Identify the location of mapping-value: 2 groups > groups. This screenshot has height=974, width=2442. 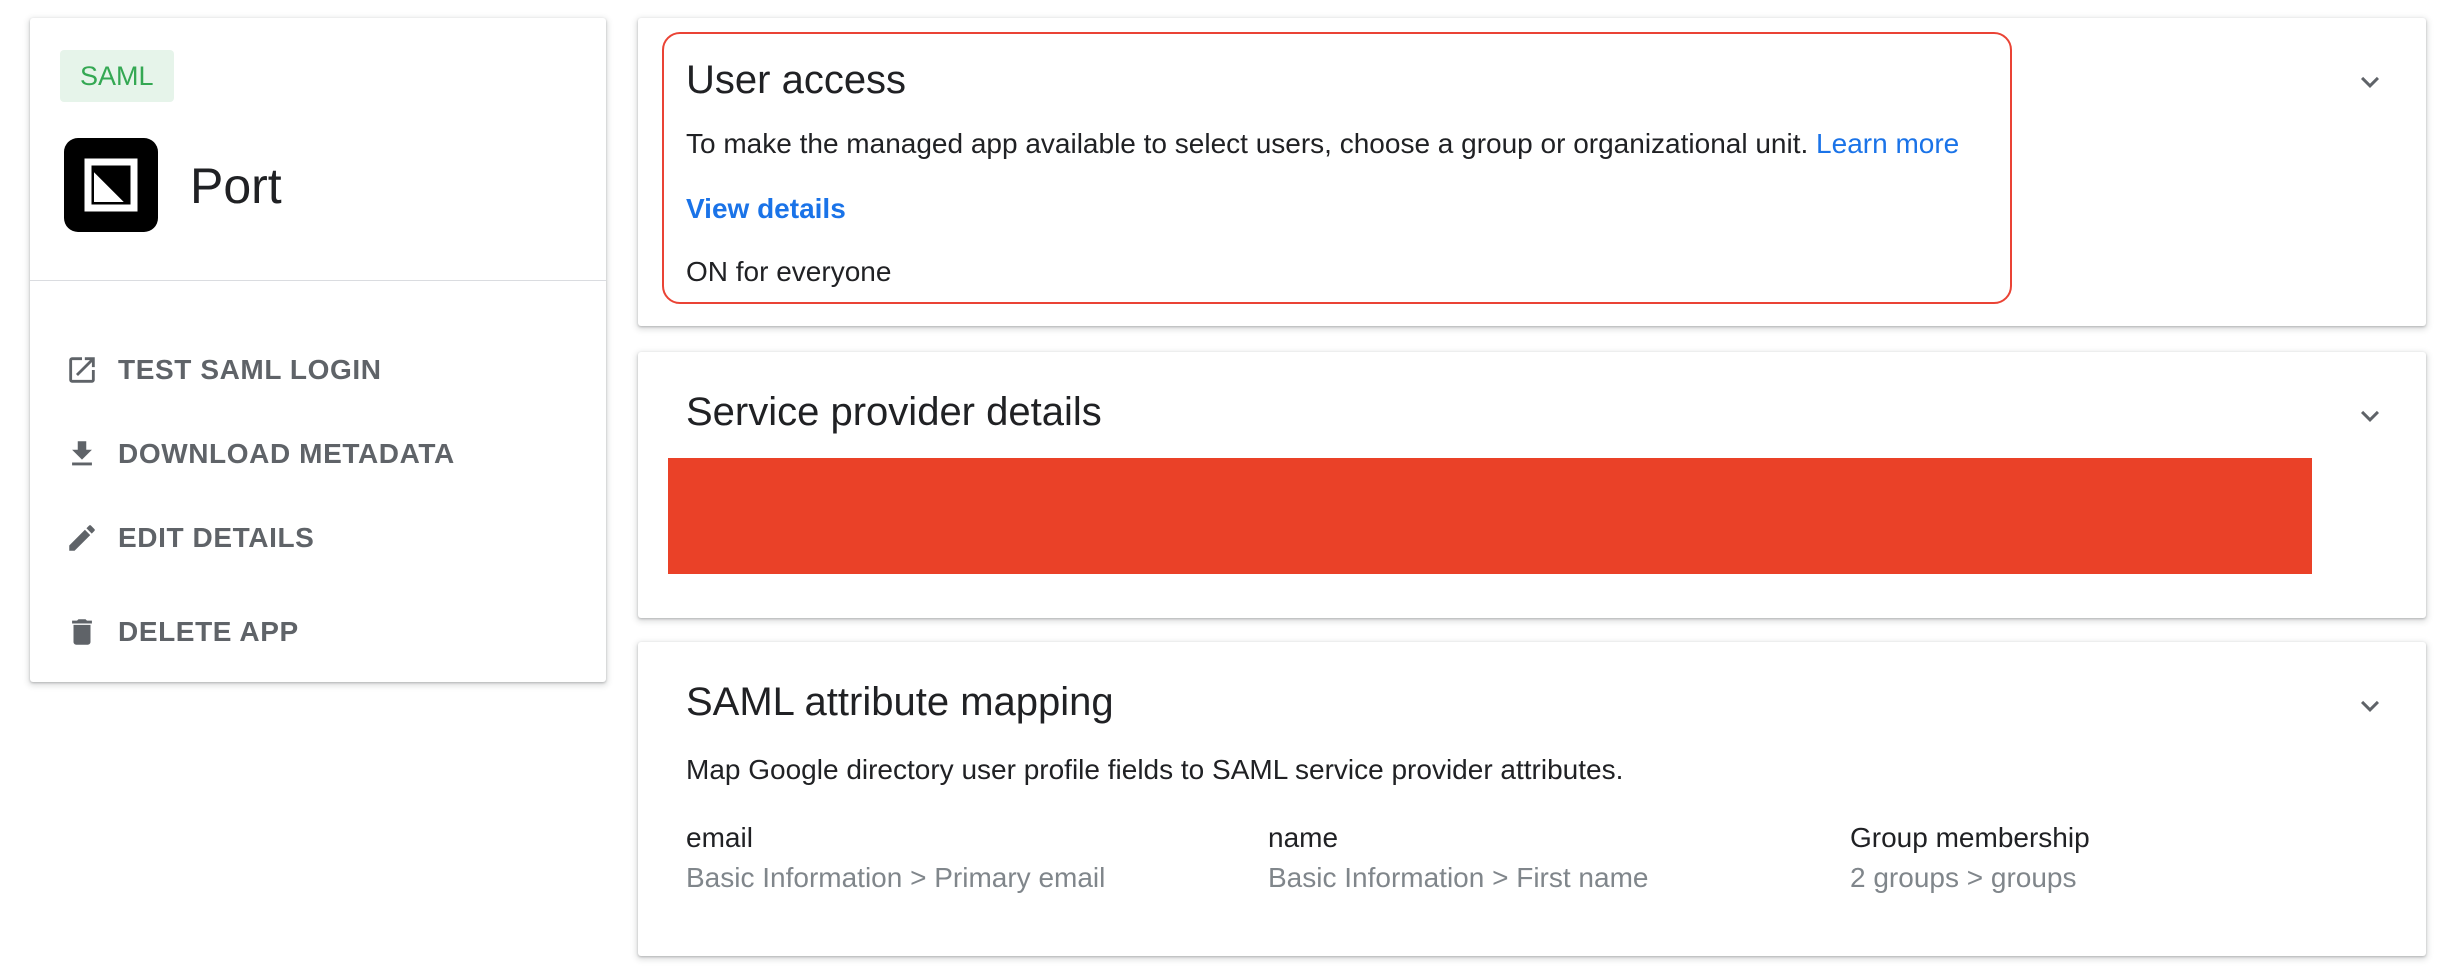
(1963, 877).